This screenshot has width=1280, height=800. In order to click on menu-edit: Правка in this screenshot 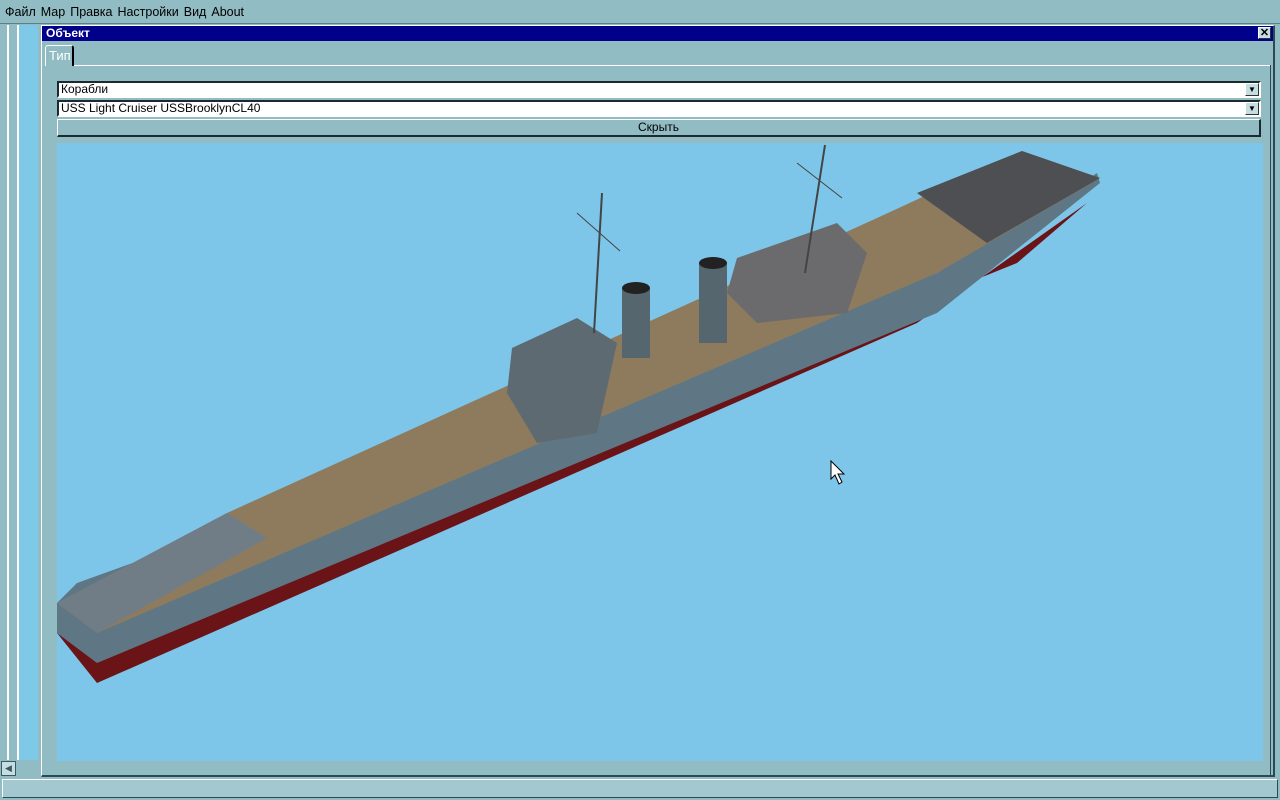, I will do `click(91, 12)`.